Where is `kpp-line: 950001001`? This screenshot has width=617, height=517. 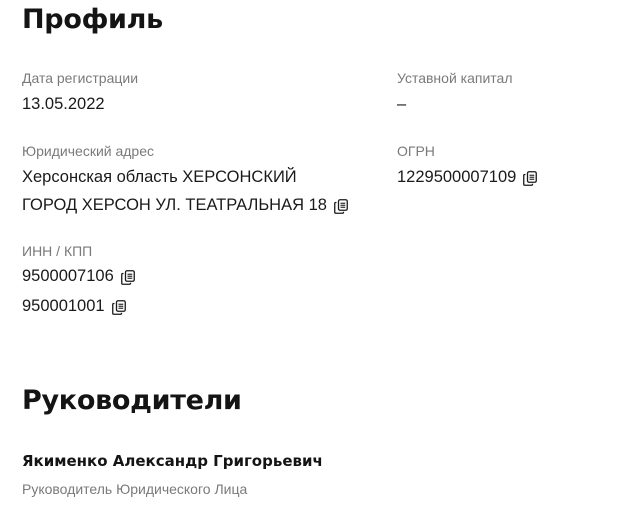 kpp-line: 950001001 is located at coordinates (78, 306).